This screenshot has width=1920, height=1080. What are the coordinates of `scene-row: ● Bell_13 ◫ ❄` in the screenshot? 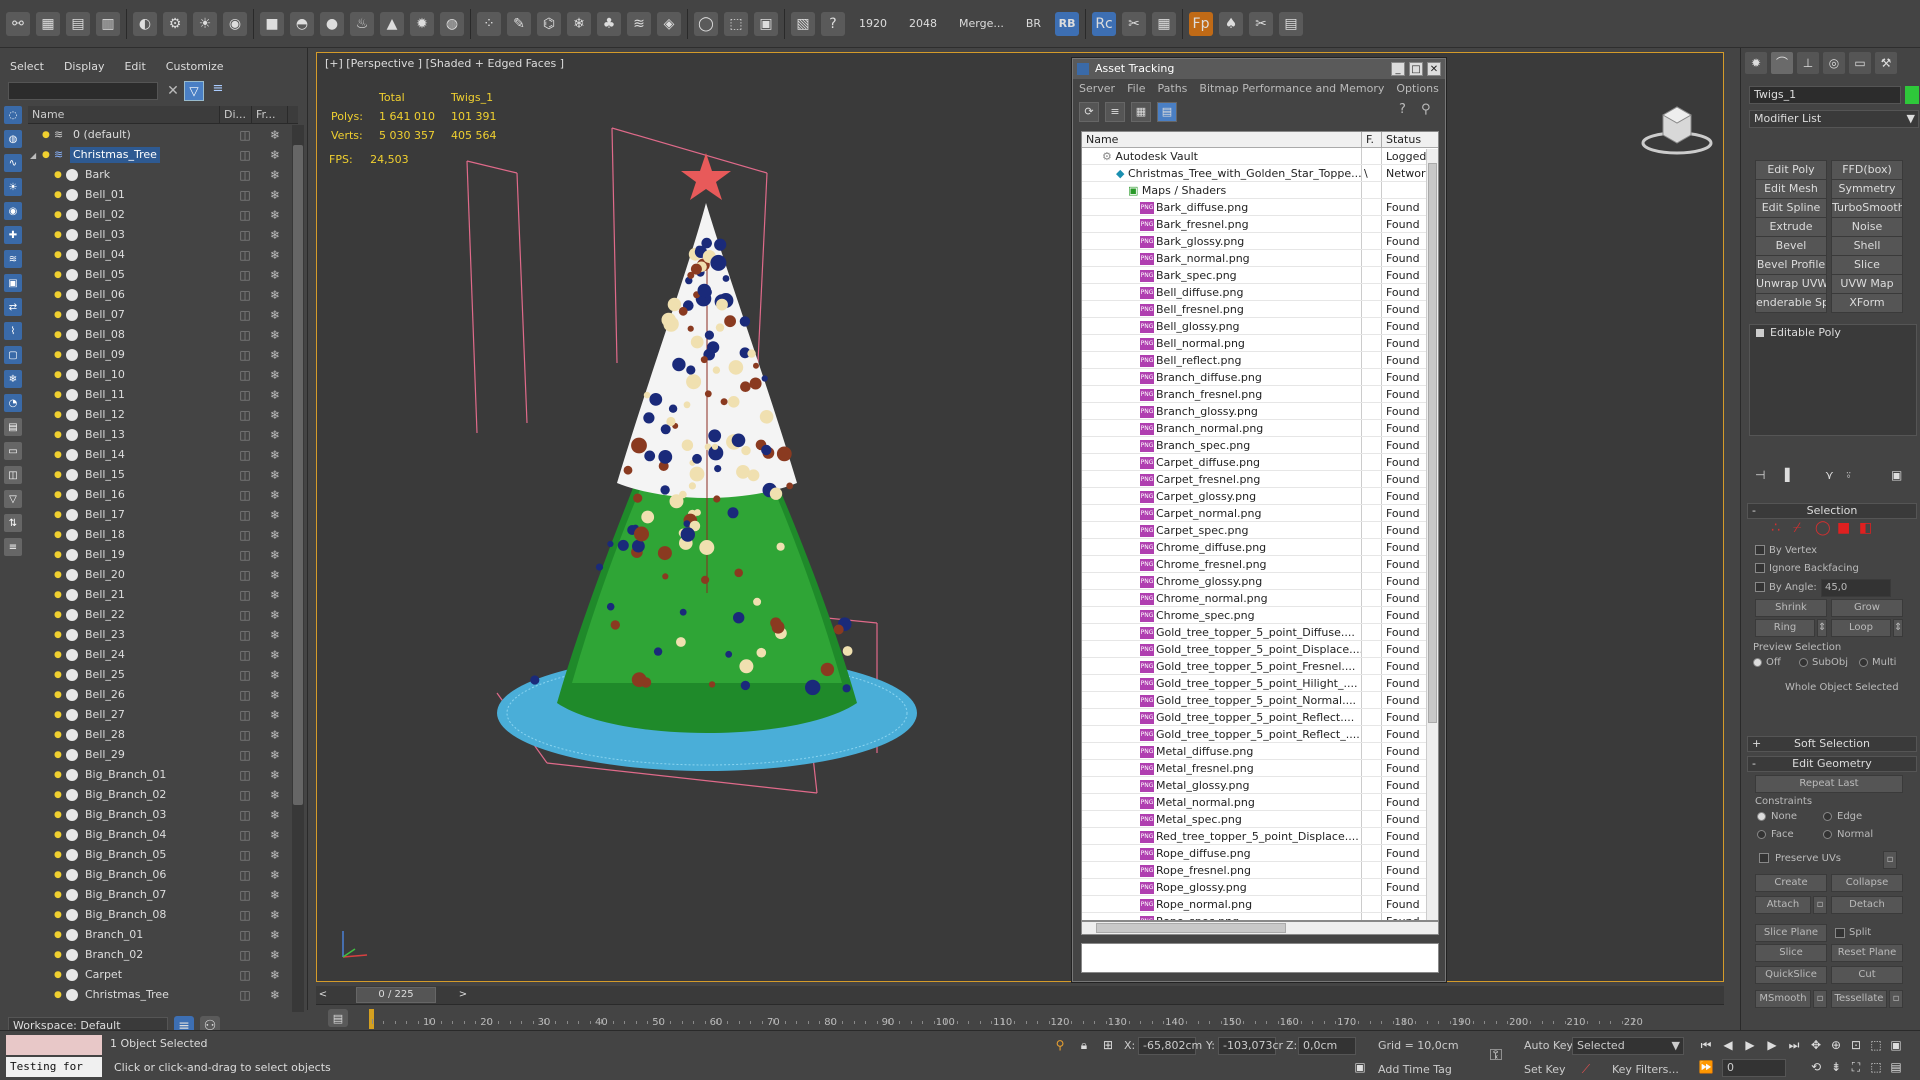 It's located at (158, 435).